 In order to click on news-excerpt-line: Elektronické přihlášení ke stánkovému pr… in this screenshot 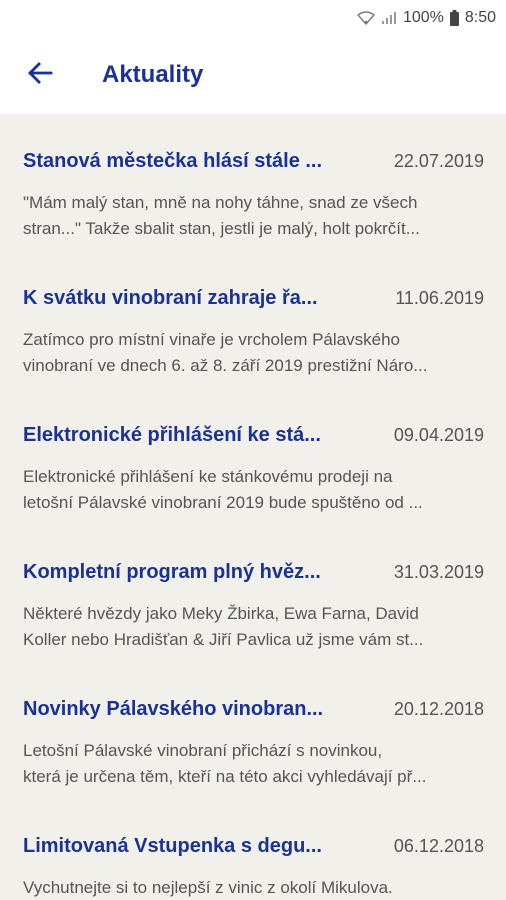, I will do `click(208, 476)`.